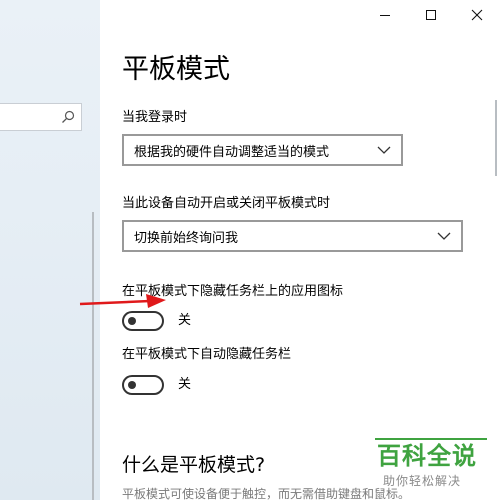 The image size is (500, 502). What do you see at coordinates (292, 236) in the screenshot?
I see `auto-switch-dropdown: 切换前始终询问我` at bounding box center [292, 236].